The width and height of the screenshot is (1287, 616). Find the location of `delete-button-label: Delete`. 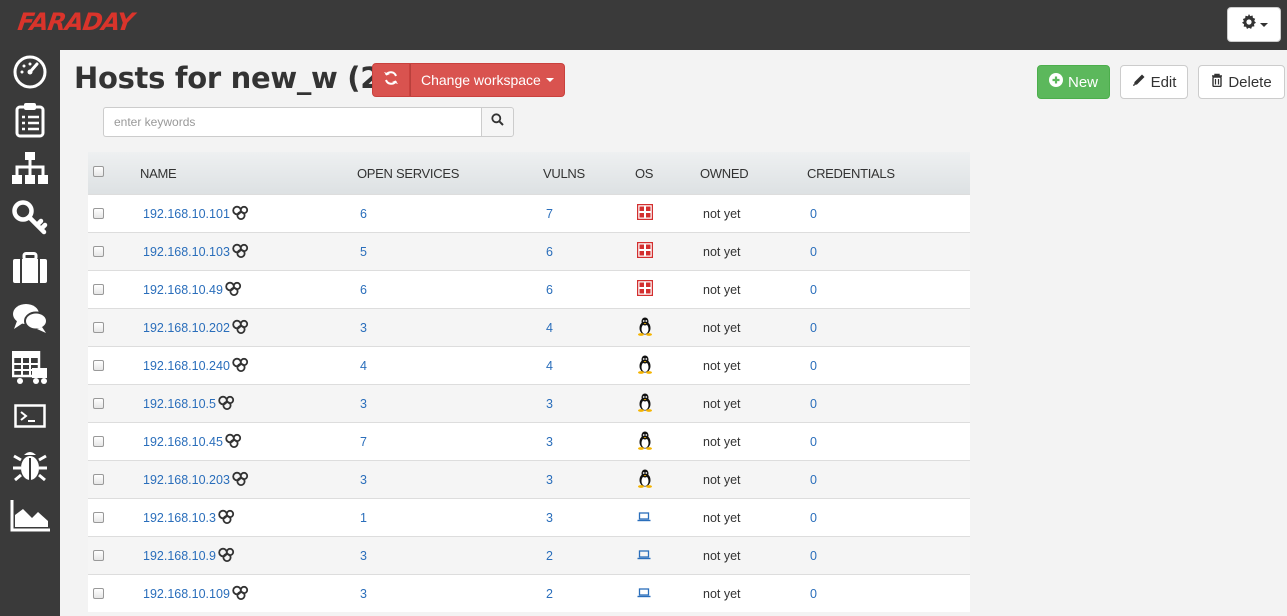

delete-button-label: Delete is located at coordinates (1250, 82).